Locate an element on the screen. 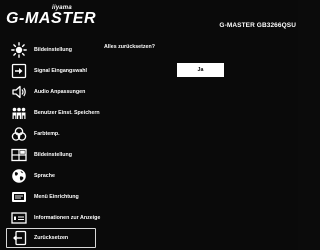 The image size is (320, 250). sidebar-item-informationen-zur-anzeige: Informationen zur Anzeige is located at coordinates (53, 218).